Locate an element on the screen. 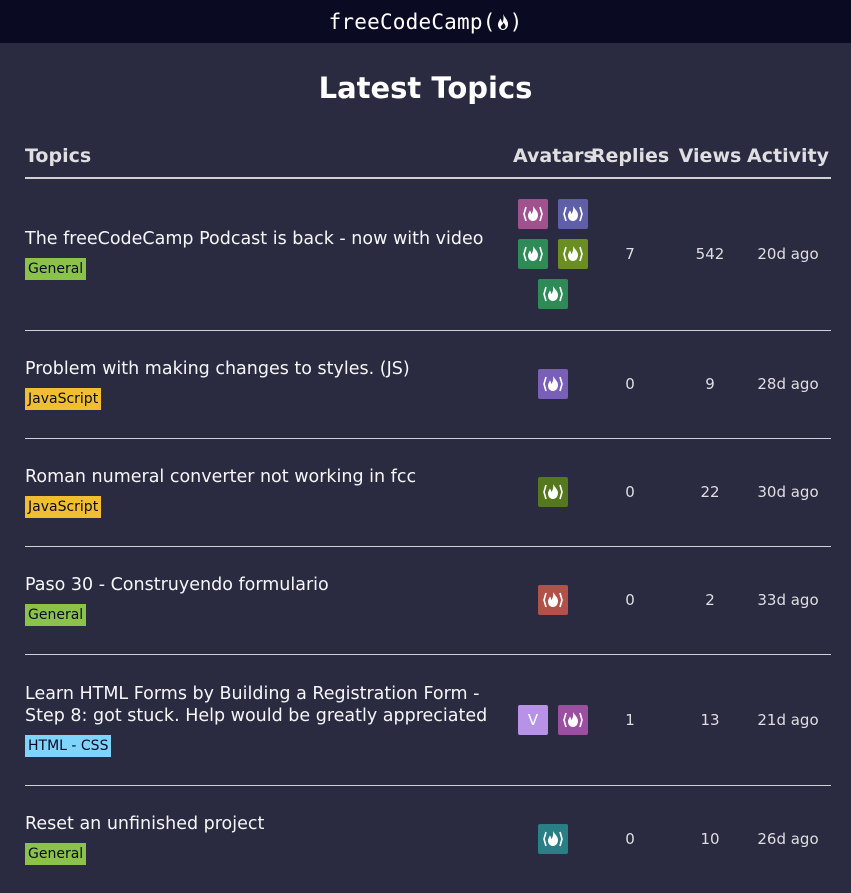 The height and width of the screenshot is (893, 851). column-header-avatars: Avatars is located at coordinates (554, 143).